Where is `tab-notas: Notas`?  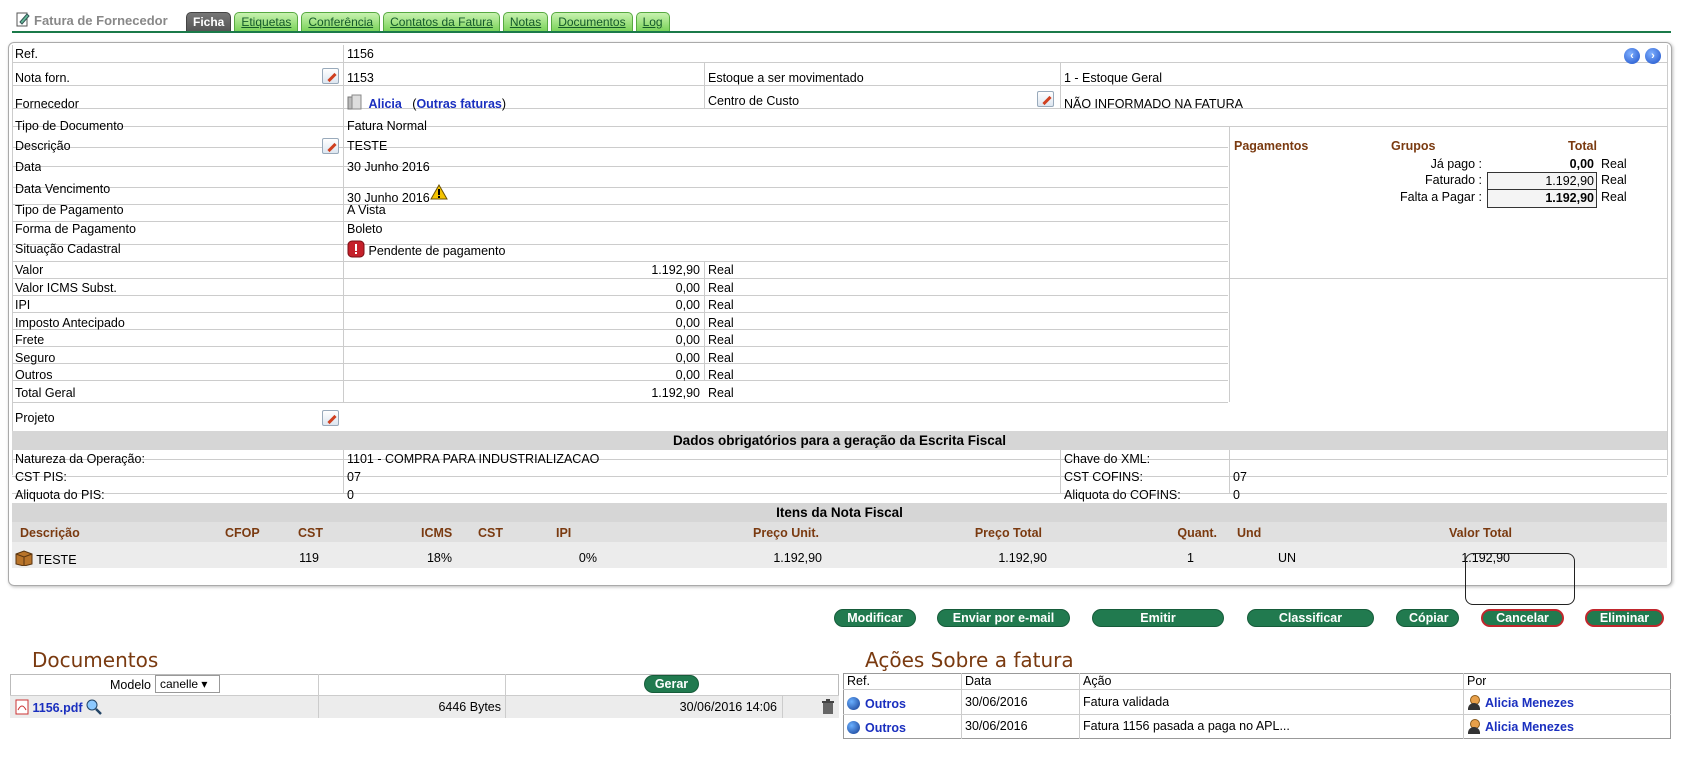
tab-notas: Notas is located at coordinates (525, 21).